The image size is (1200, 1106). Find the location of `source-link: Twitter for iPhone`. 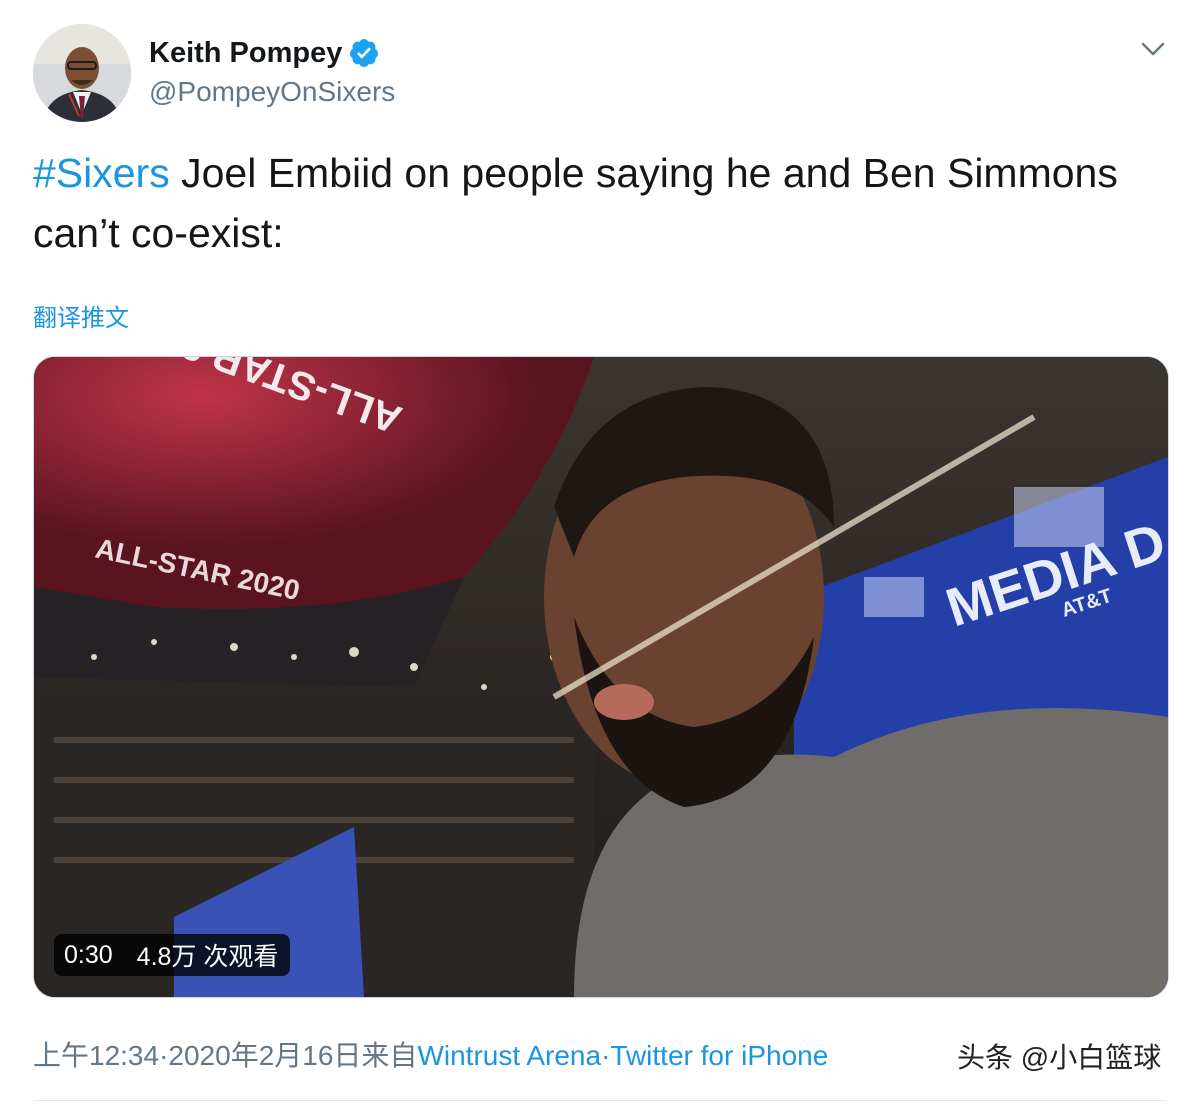

source-link: Twitter for iPhone is located at coordinates (719, 1056).